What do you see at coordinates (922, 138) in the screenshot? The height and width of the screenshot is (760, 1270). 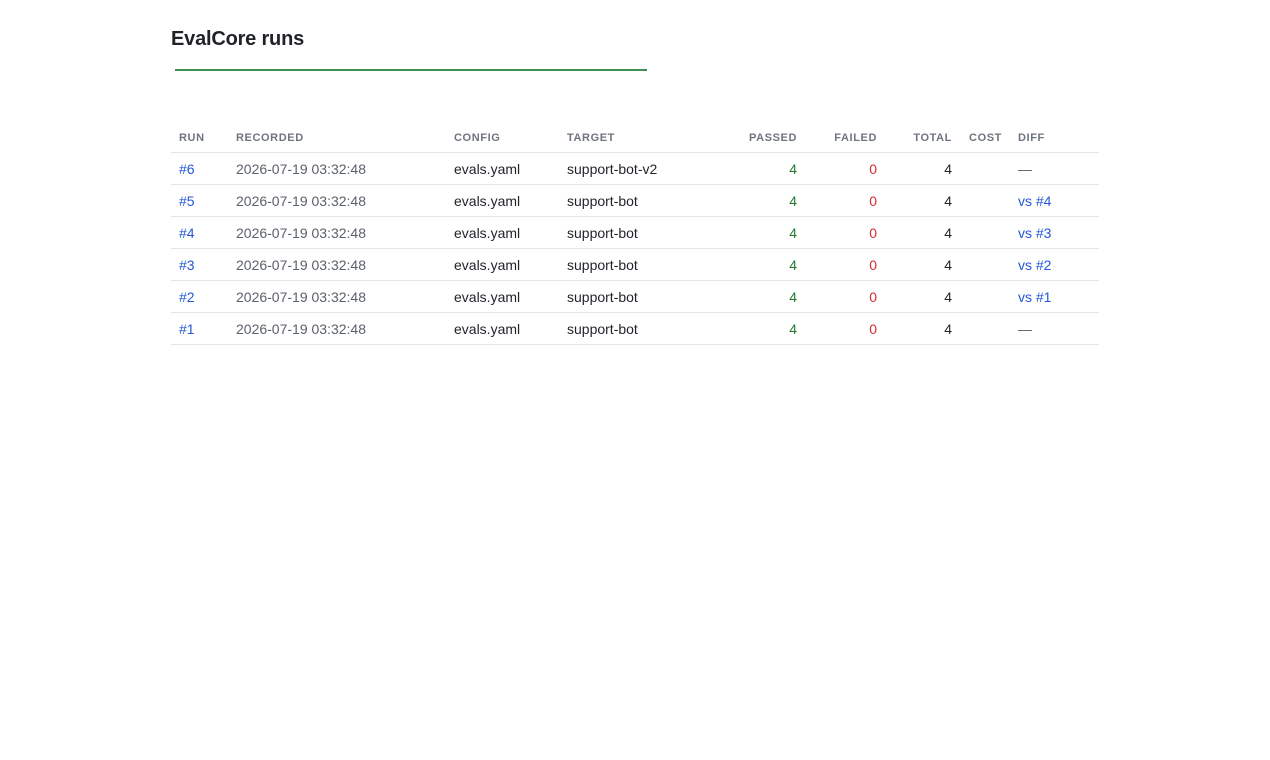 I see `column-header-total: TOTAL` at bounding box center [922, 138].